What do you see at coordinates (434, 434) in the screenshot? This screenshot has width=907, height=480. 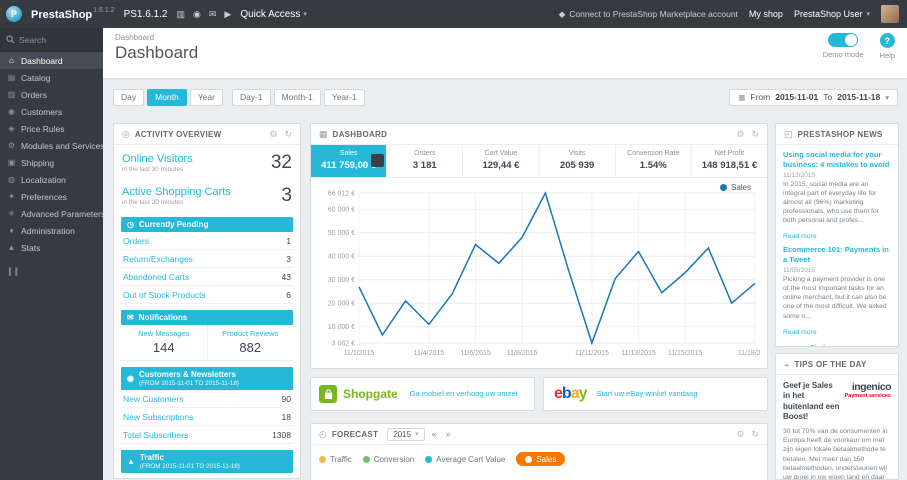 I see `forecast-prev-button: «` at bounding box center [434, 434].